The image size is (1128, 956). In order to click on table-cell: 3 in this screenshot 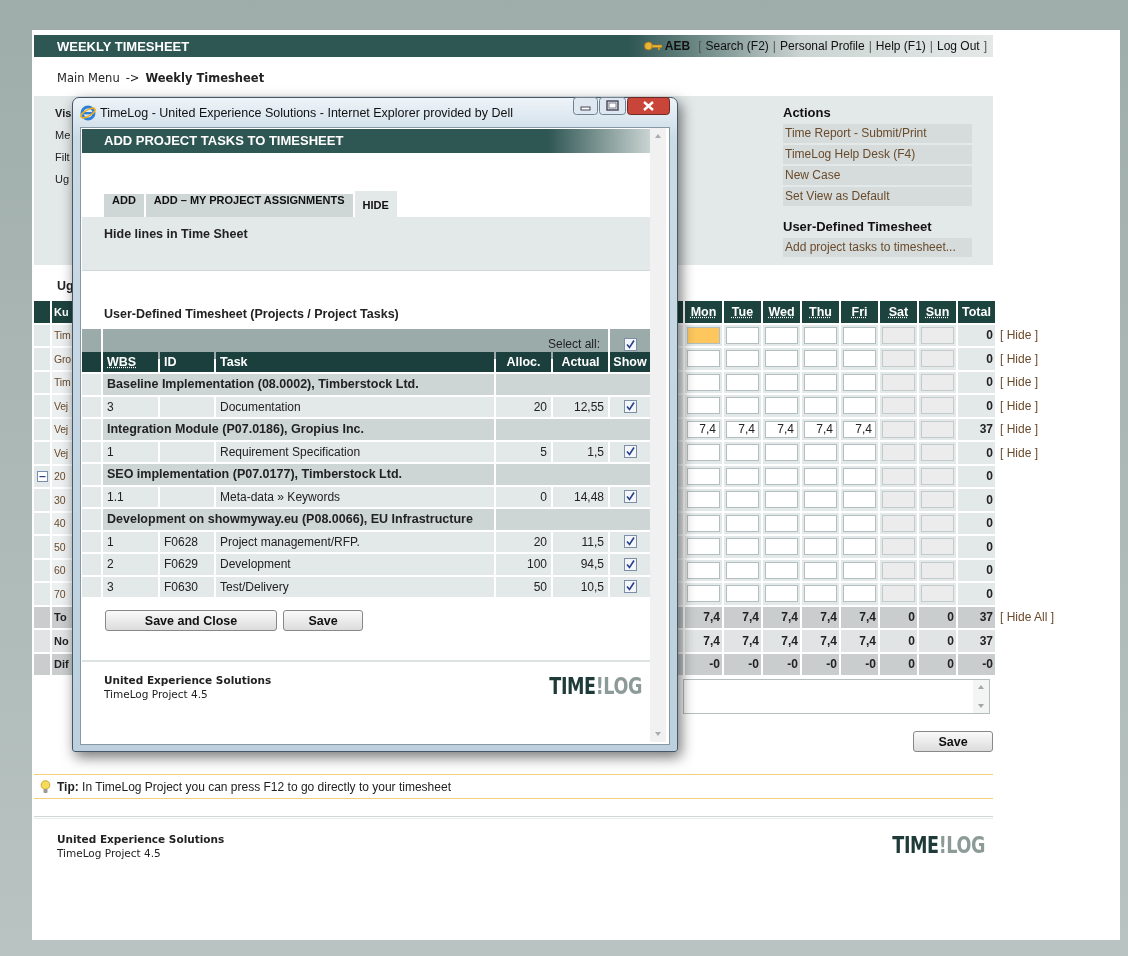, I will do `click(130, 586)`.